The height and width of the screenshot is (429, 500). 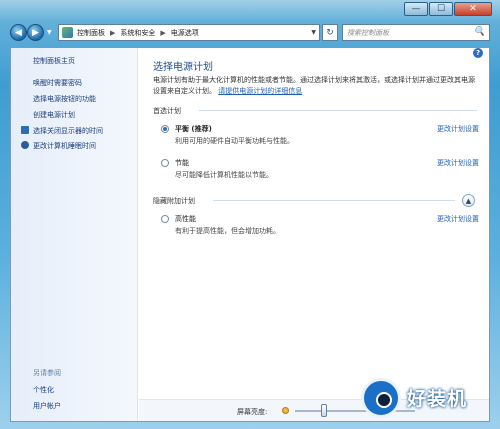 What do you see at coordinates (479, 32) in the screenshot?
I see `search-icon: 🔍` at bounding box center [479, 32].